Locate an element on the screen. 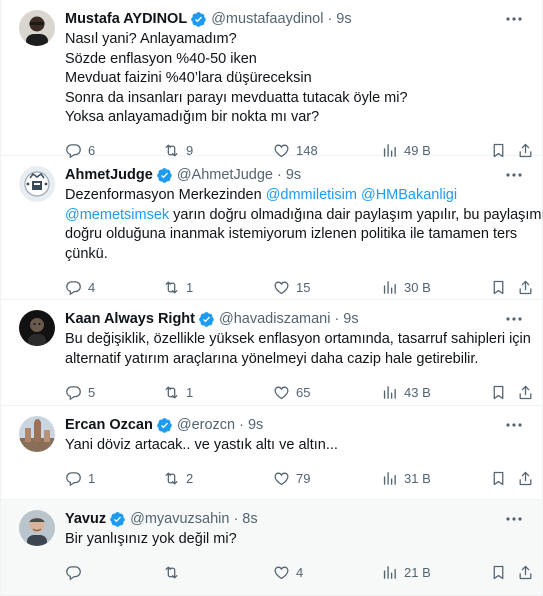 This screenshot has width=543, height=596. view-count: 31 B is located at coordinates (417, 478).